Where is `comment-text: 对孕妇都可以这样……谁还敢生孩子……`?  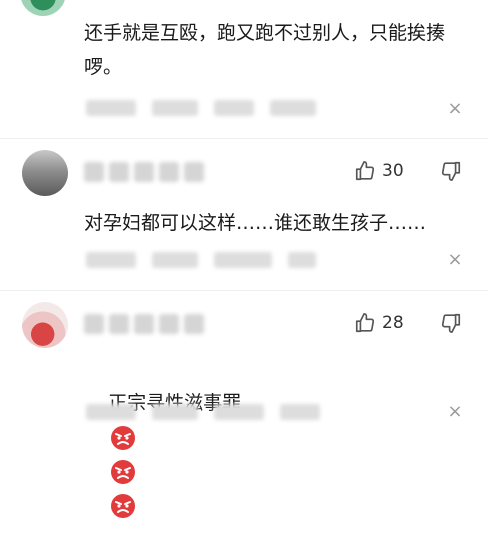 comment-text: 对孕妇都可以这样……谁还敢生孩子…… is located at coordinates (255, 223).